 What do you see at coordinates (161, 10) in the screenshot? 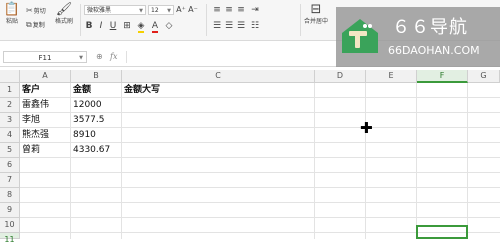
I see `font-size-select: 12 ▼` at bounding box center [161, 10].